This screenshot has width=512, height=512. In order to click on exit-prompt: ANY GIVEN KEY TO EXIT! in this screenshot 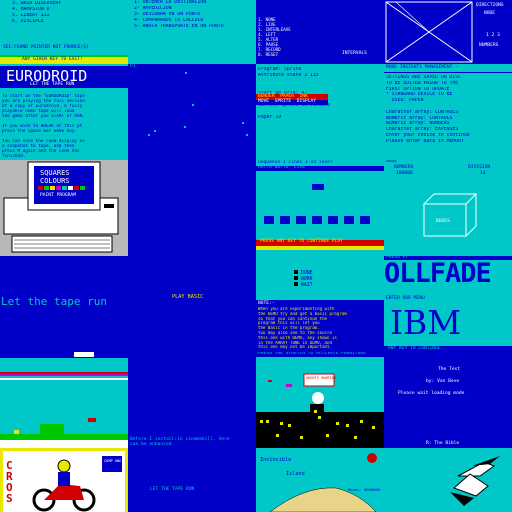, I will do `click(52, 60)`.